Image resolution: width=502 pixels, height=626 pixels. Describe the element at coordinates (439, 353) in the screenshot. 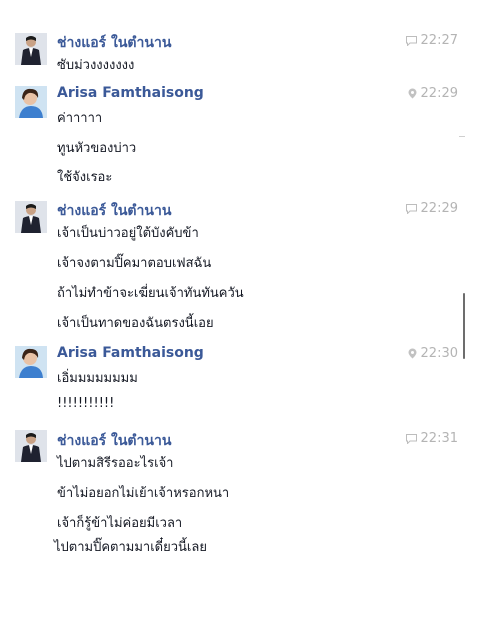

I see `timestamp: 22:30` at that location.